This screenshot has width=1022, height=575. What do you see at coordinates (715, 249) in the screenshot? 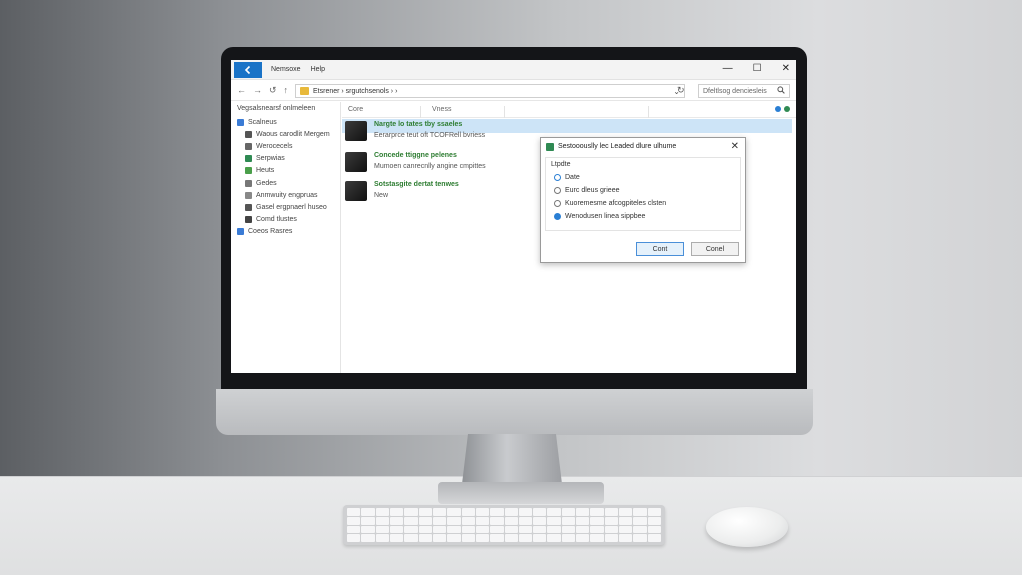
I see `cancel-button: Conel` at bounding box center [715, 249].